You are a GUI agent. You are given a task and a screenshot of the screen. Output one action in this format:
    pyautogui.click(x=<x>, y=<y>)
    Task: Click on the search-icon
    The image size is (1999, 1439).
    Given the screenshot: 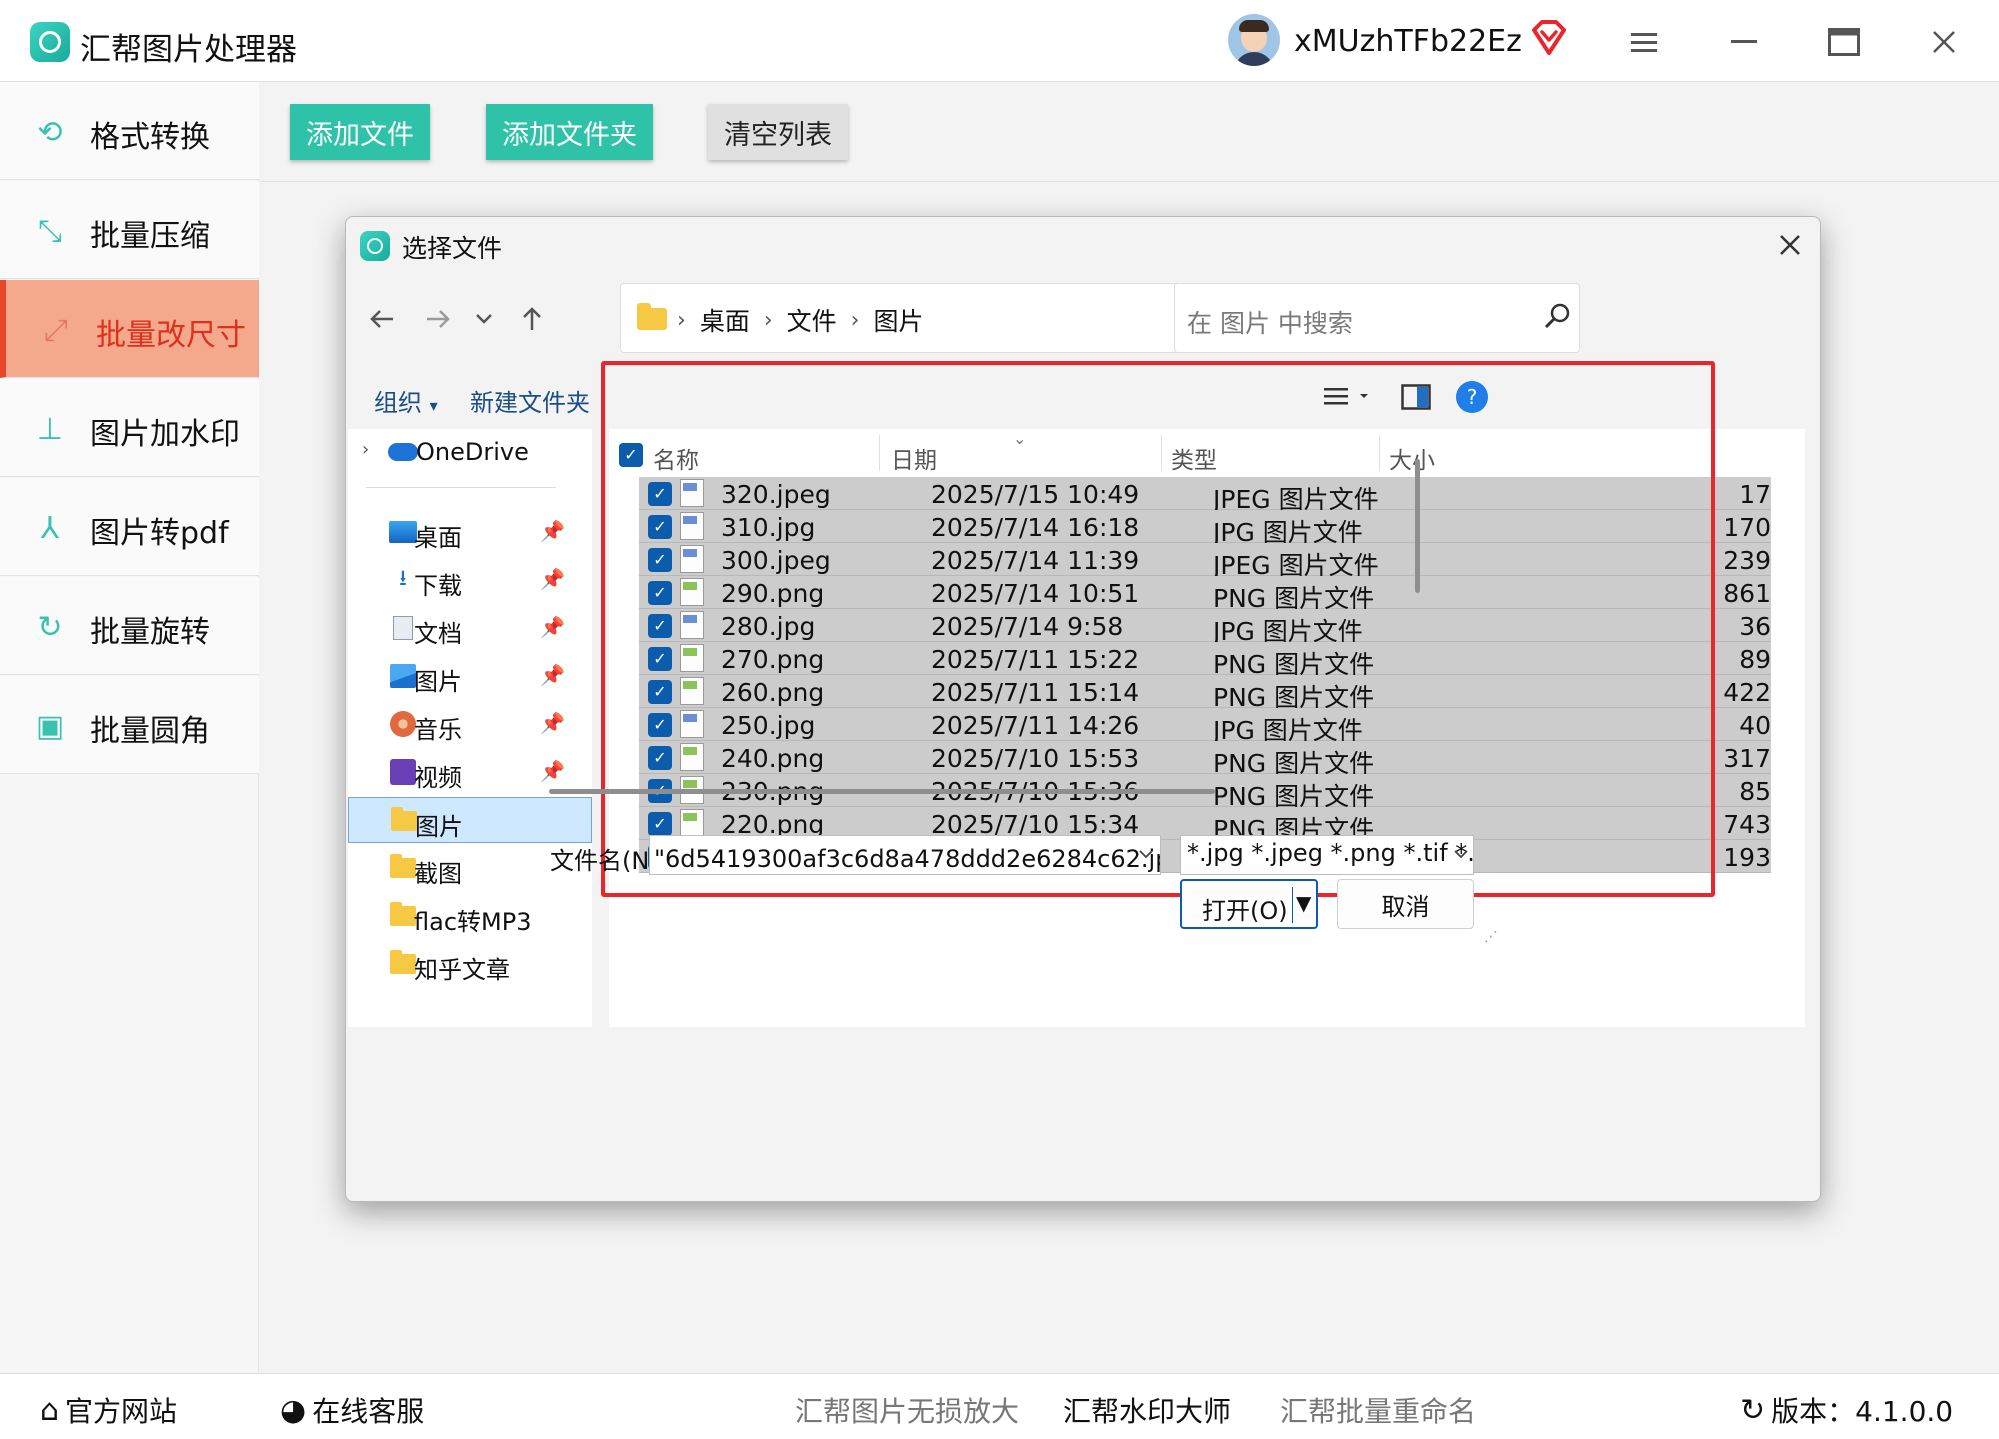 What is the action you would take?
    pyautogui.click(x=1557, y=318)
    